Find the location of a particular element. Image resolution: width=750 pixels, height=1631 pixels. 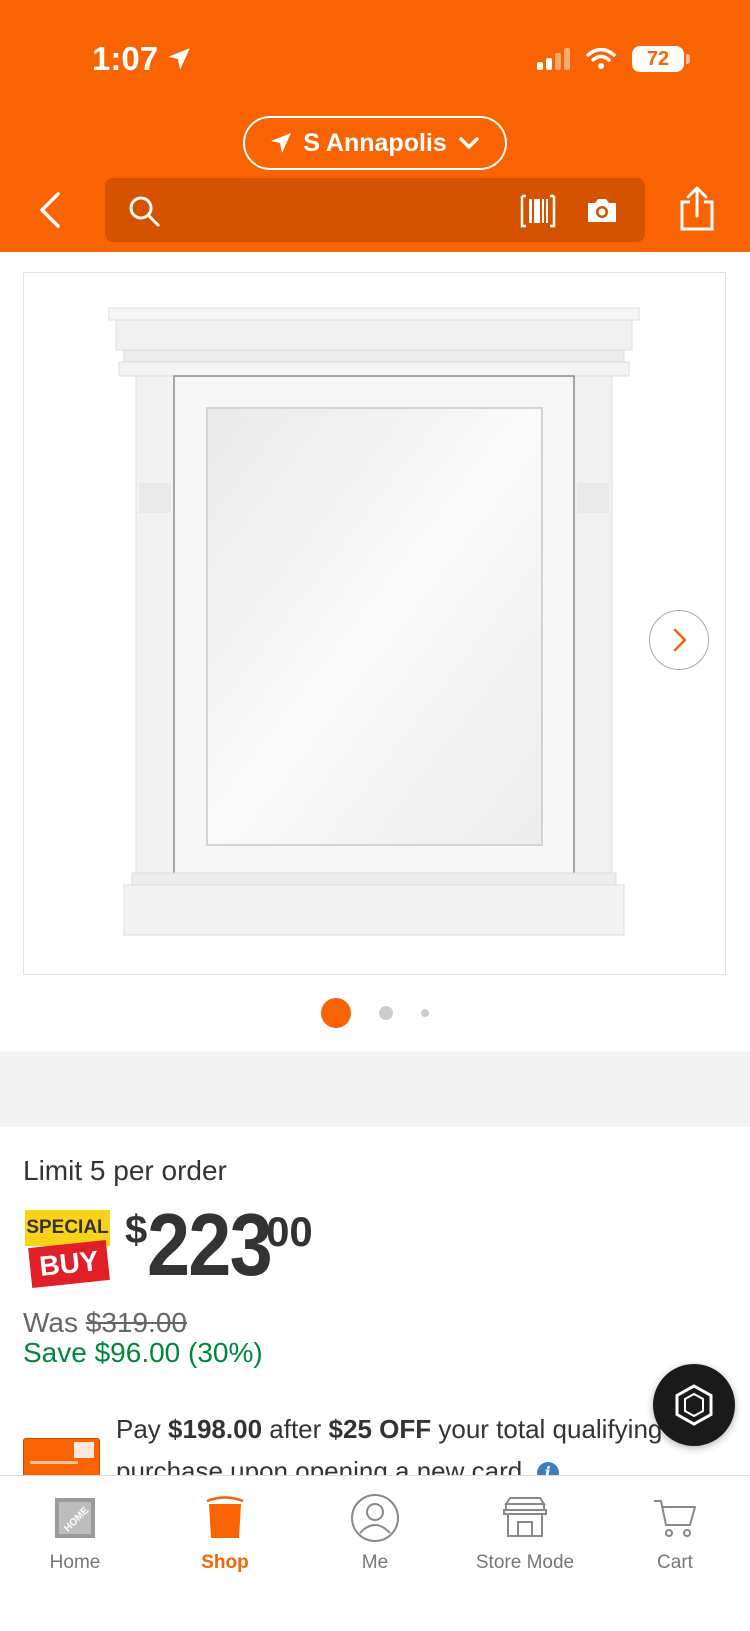

credit-card-image is located at coordinates (61, 1458).